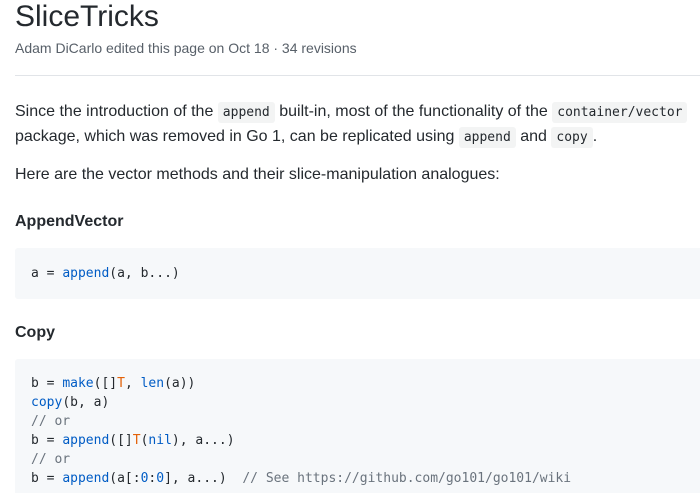 The height and width of the screenshot is (493, 700). I want to click on intro-text-1: Since the introduction of the, so click(116, 111).